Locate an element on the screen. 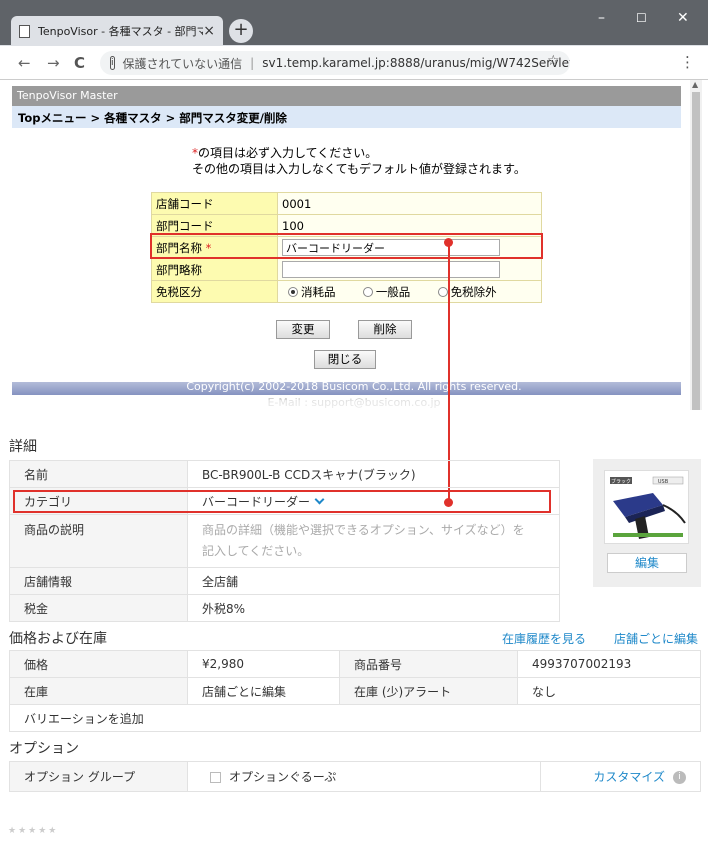 The height and width of the screenshot is (842, 708). highlight-category is located at coordinates (282, 501).